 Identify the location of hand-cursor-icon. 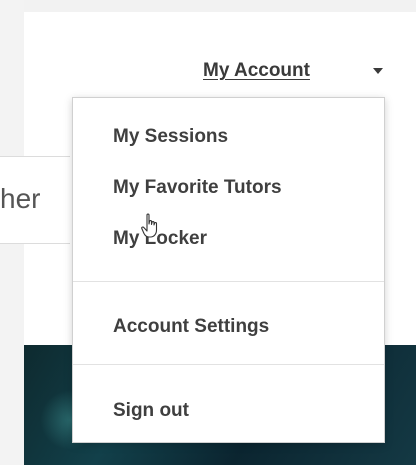
(149, 225).